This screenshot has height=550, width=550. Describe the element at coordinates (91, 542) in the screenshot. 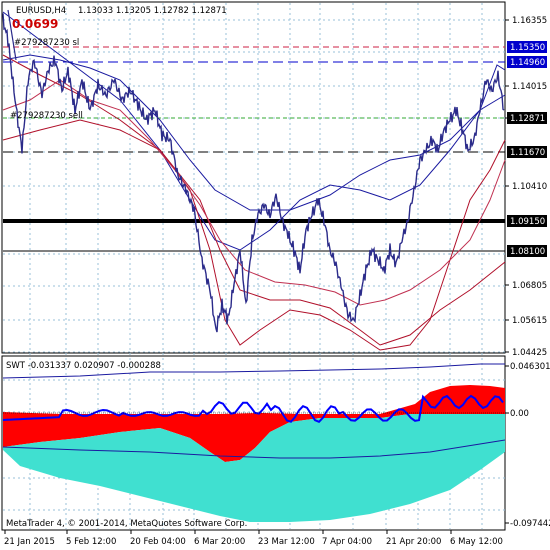

I see `time-tick-label: 5 Feb 12:00` at that location.